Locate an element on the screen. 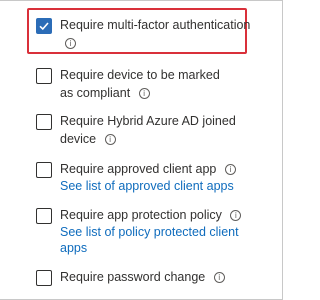 This screenshot has height=300, width=320. option-label: Require password change is located at coordinates (133, 277).